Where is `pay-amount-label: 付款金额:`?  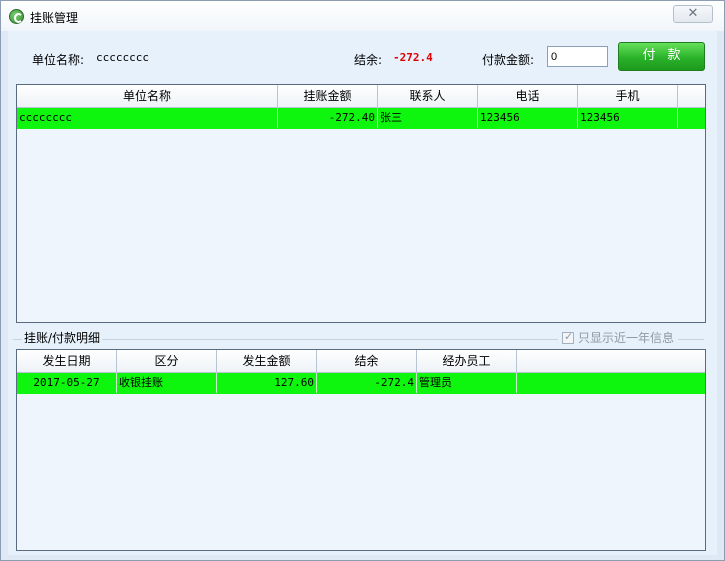
pay-amount-label: 付款金额: is located at coordinates (508, 60).